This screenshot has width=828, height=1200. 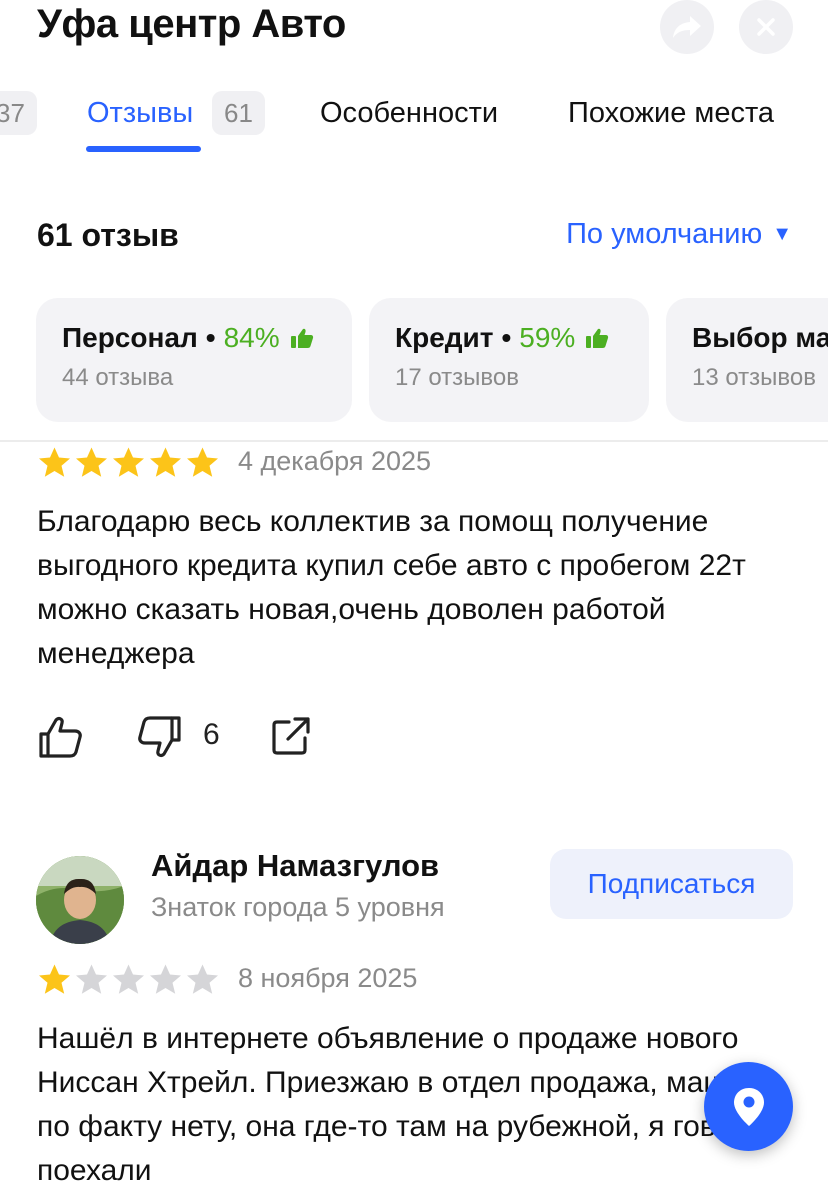 I want to click on aspect-name: Кредит, so click(x=444, y=337).